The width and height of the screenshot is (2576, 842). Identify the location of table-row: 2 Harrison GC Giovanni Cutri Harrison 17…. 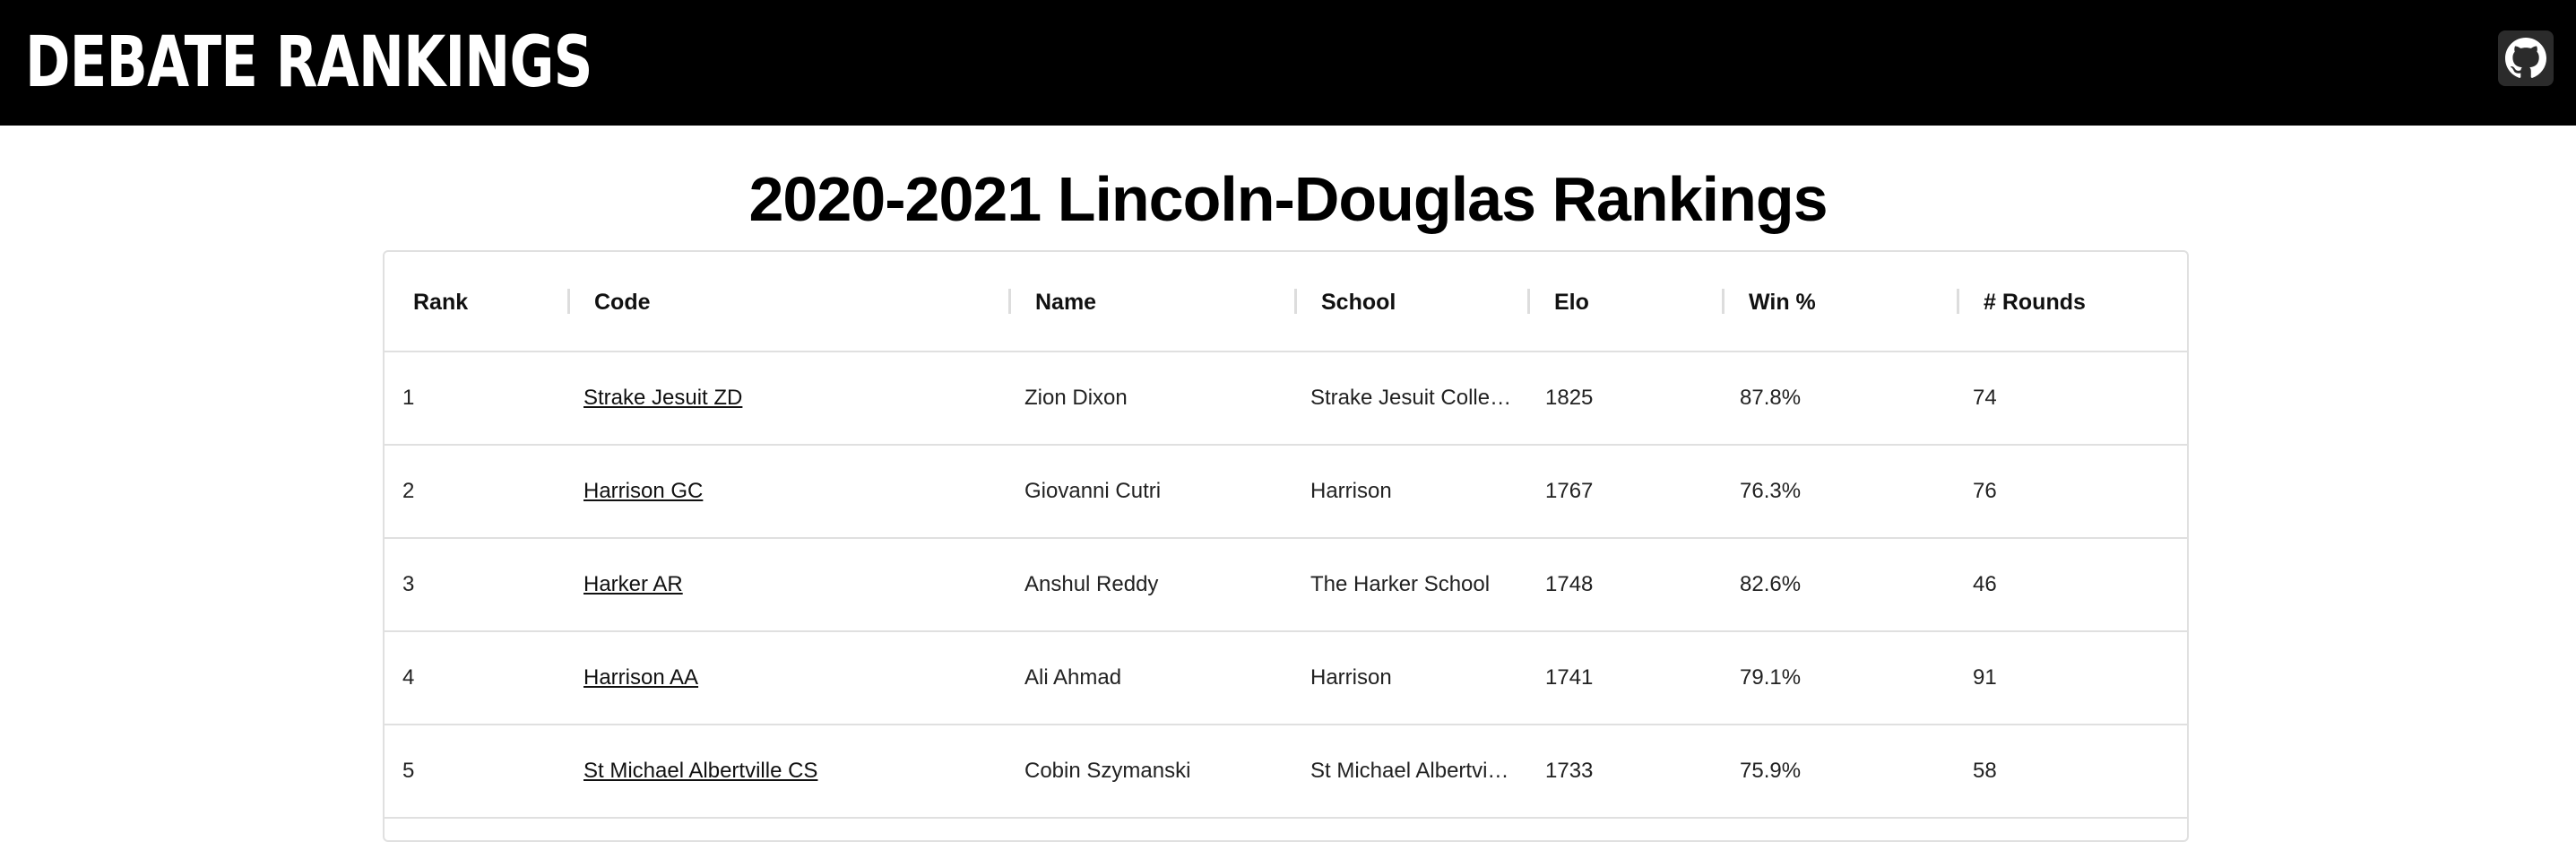
(1286, 492).